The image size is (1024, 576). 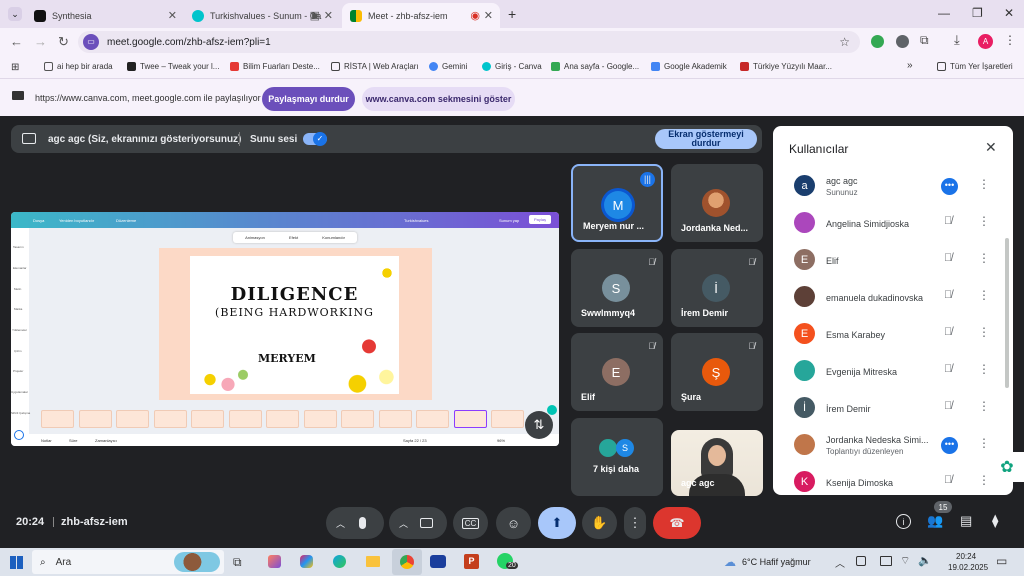 I want to click on participant-row: Angelina Simidjioska 🎙̸ ⋮, so click(x=887, y=223).